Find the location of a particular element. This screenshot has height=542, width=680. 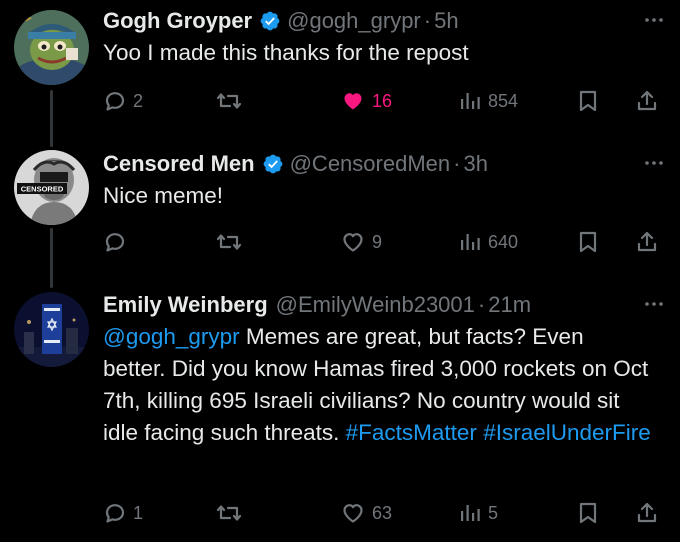

display-name: Emily Weinberg is located at coordinates (185, 305).